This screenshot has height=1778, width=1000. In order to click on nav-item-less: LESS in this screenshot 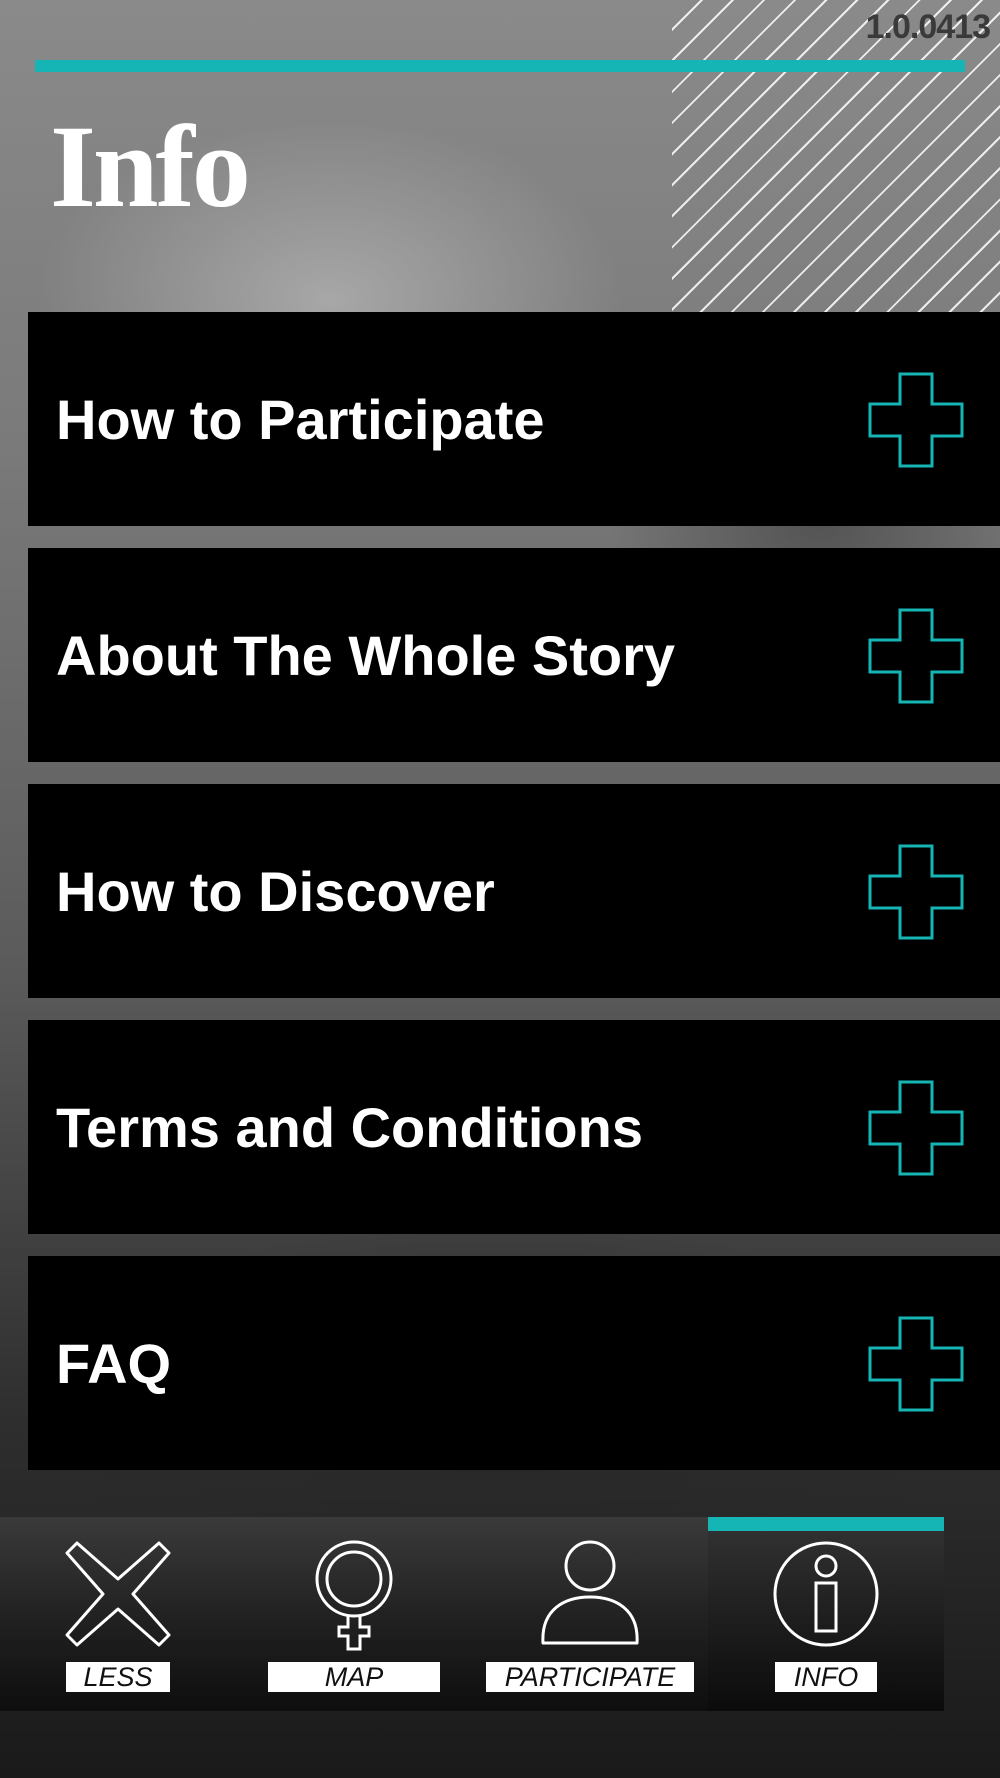, I will do `click(118, 1614)`.